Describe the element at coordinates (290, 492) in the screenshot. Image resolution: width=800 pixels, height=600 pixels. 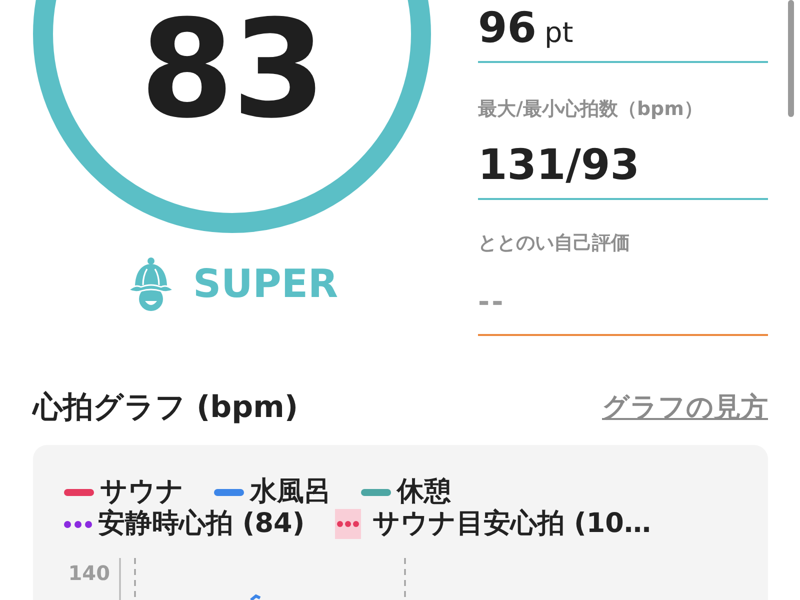
I see `legend-label: 水風呂` at that location.